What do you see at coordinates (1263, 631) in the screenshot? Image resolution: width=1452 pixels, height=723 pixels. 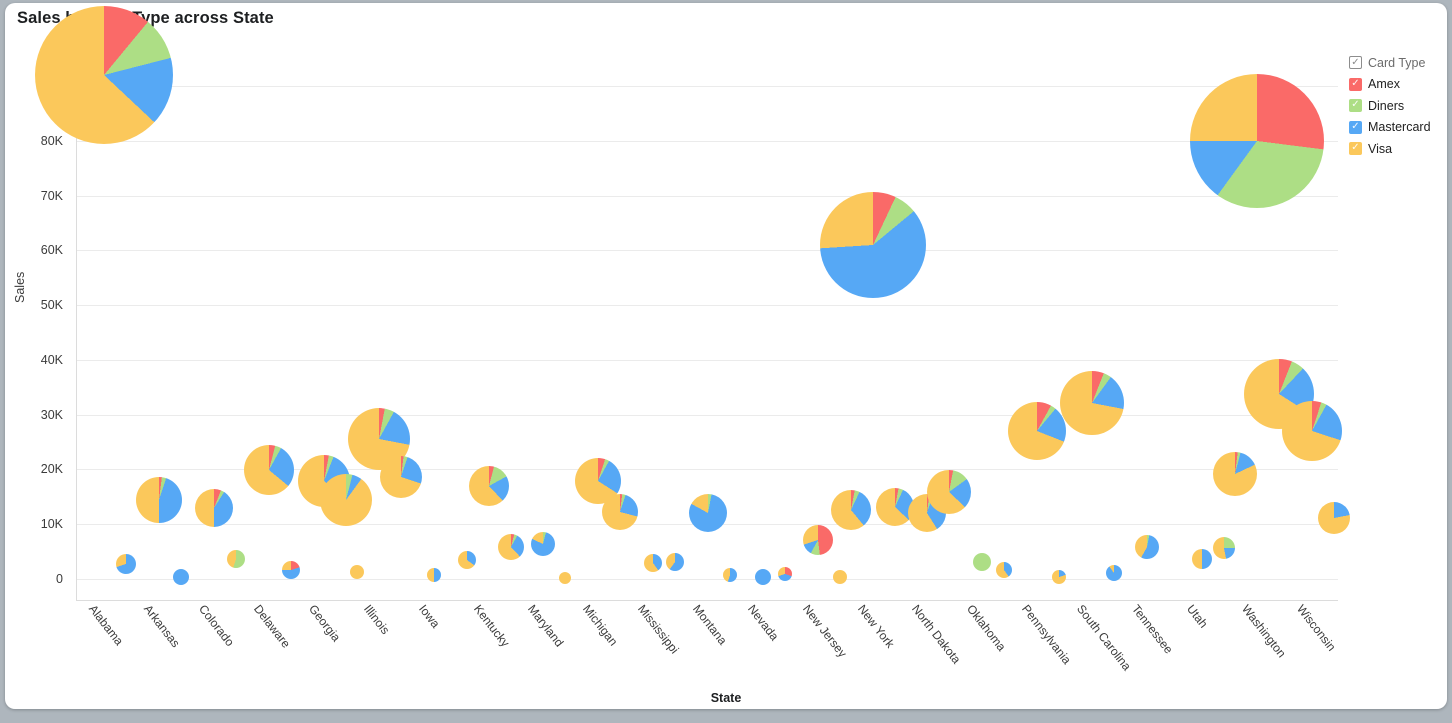 I see `x-tick-label: Washington` at bounding box center [1263, 631].